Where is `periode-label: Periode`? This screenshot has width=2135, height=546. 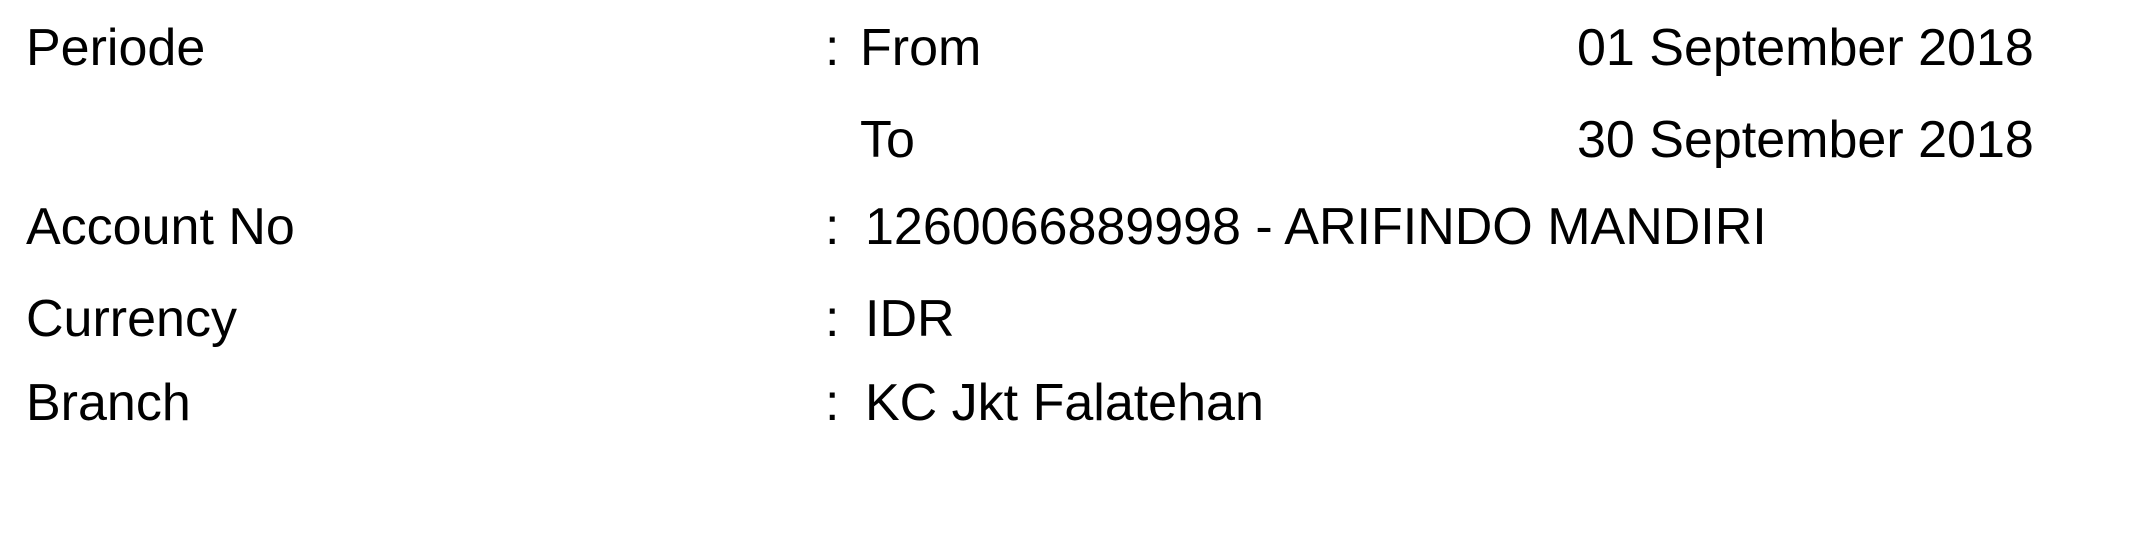 periode-label: Periode is located at coordinates (116, 48).